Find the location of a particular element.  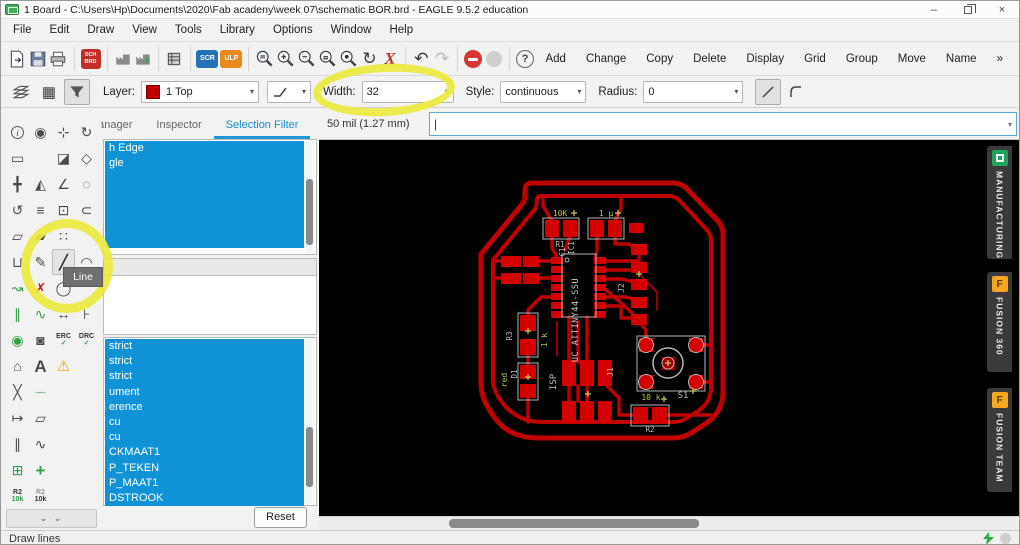

bend-style-select: ▾ is located at coordinates (288, 91).